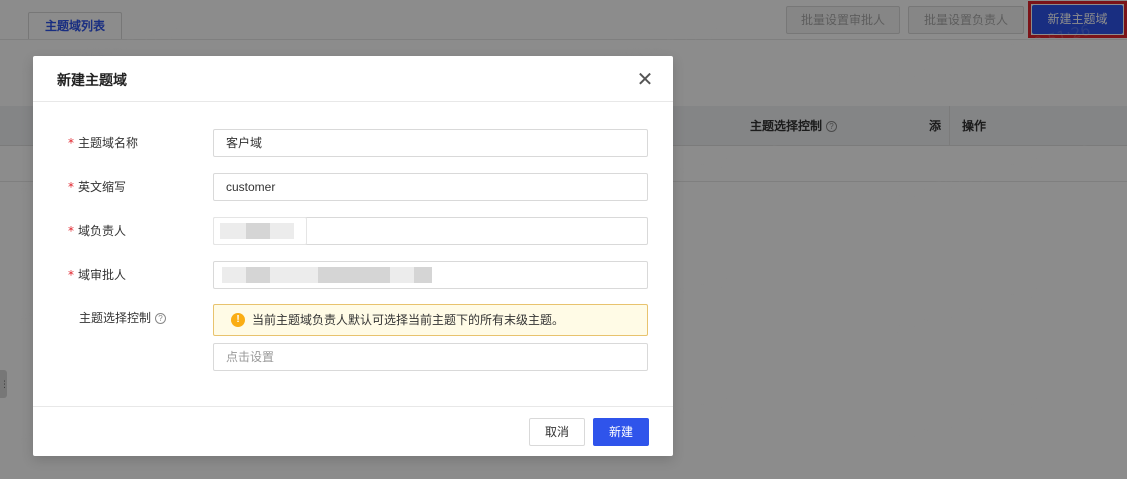 The height and width of the screenshot is (479, 1127). I want to click on control-alert-text: 当前主题域负责人默认可选择当前主题下的所有末级主题。, so click(408, 320).